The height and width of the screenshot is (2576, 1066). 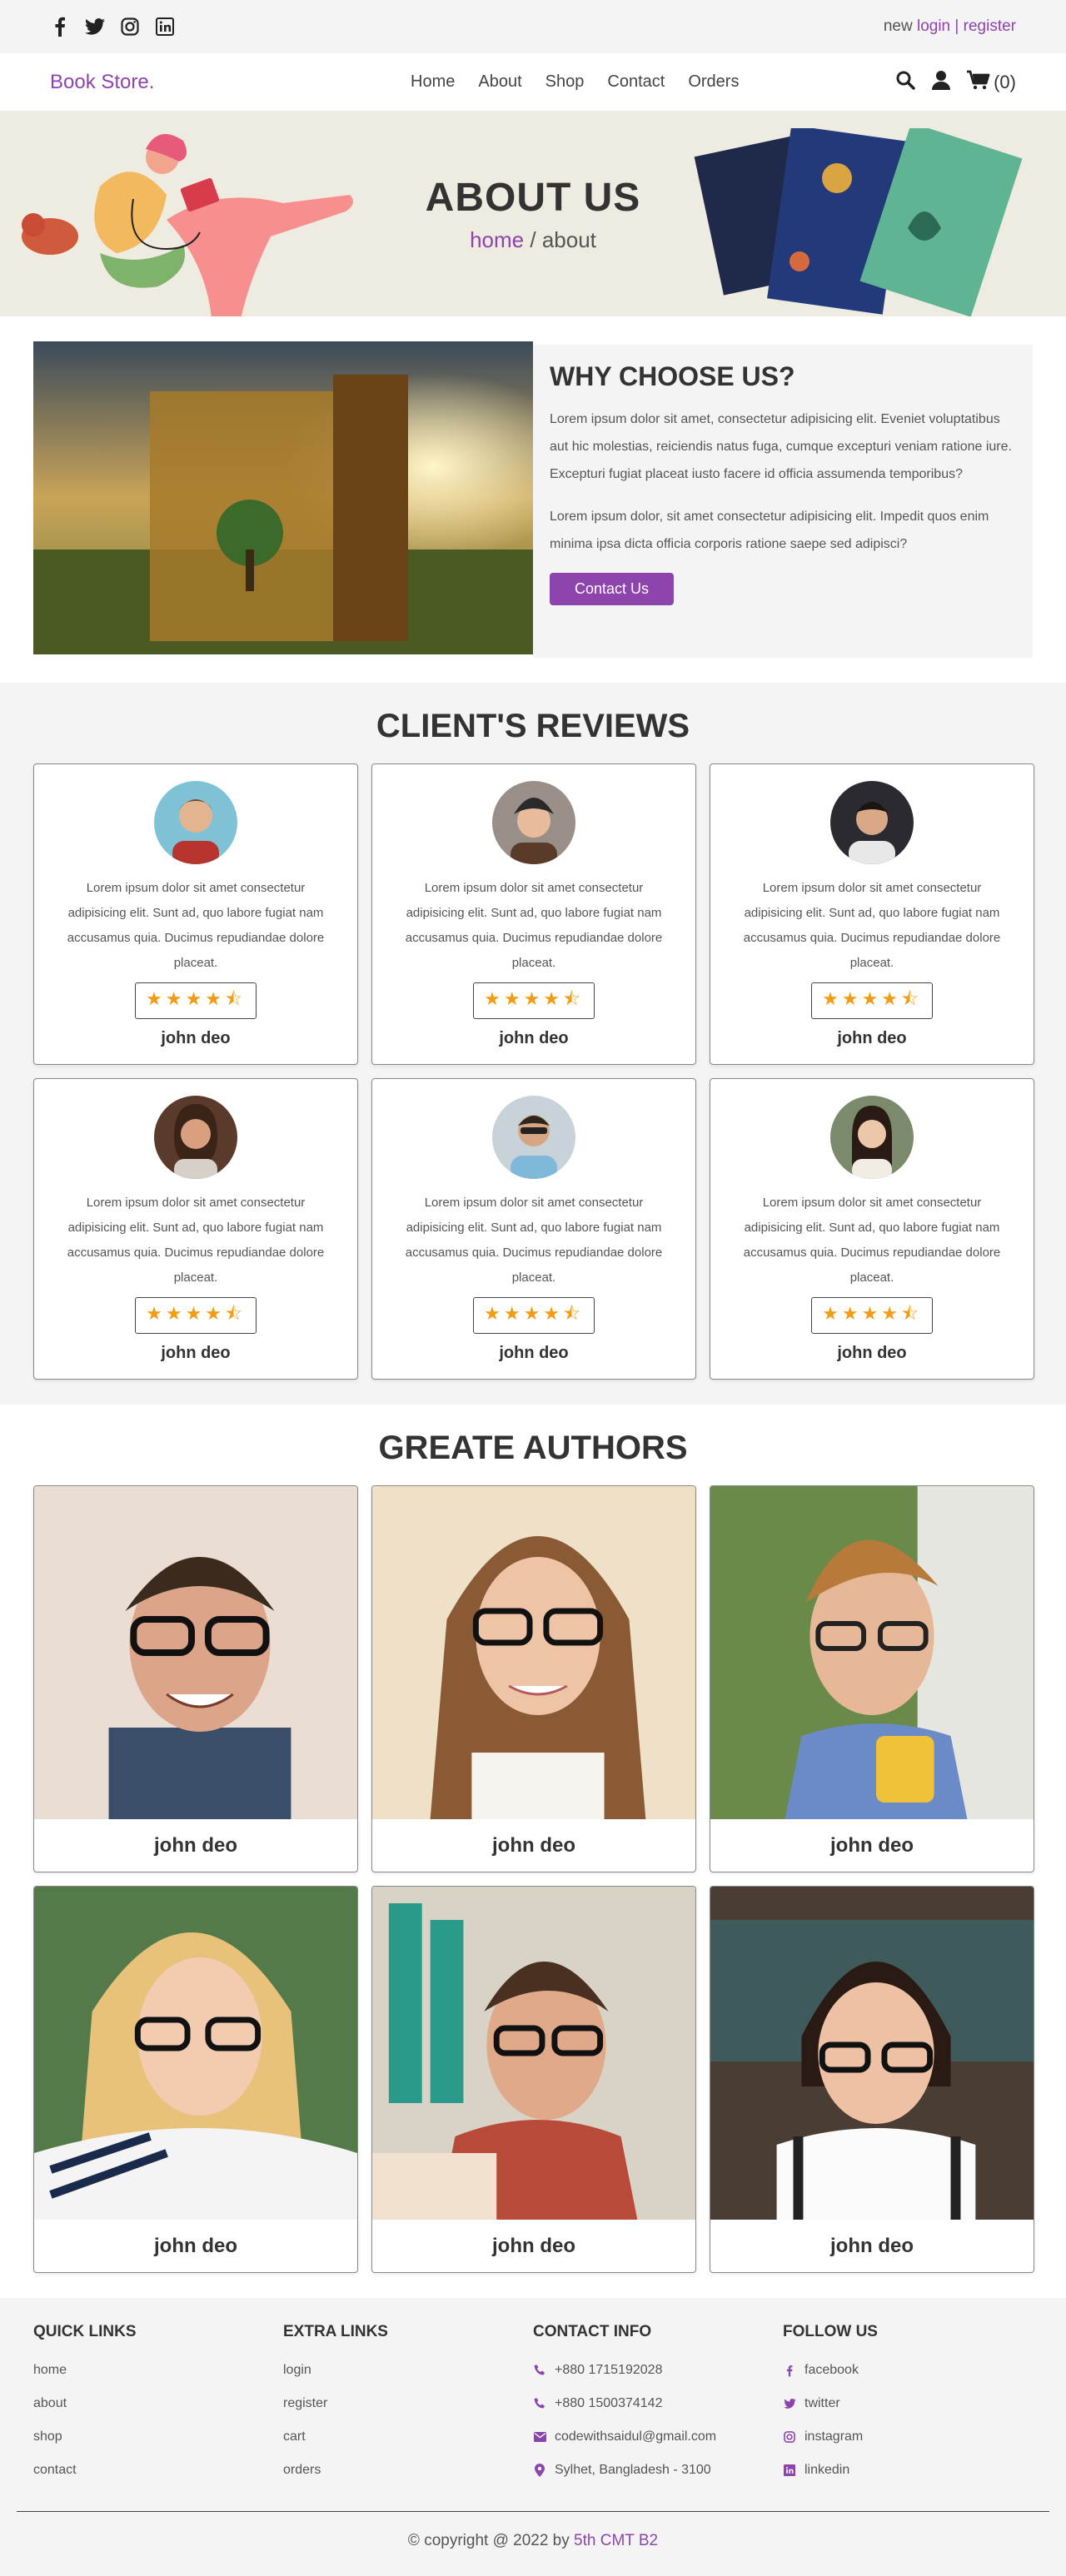 What do you see at coordinates (908, 2436) in the screenshot?
I see `footer-instagram-link: instagram` at bounding box center [908, 2436].